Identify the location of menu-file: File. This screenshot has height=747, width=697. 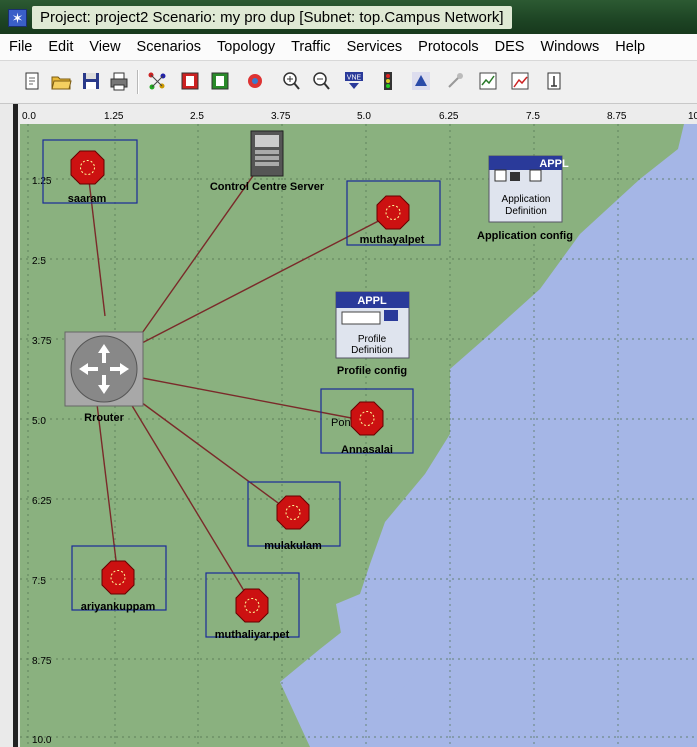
(19, 47).